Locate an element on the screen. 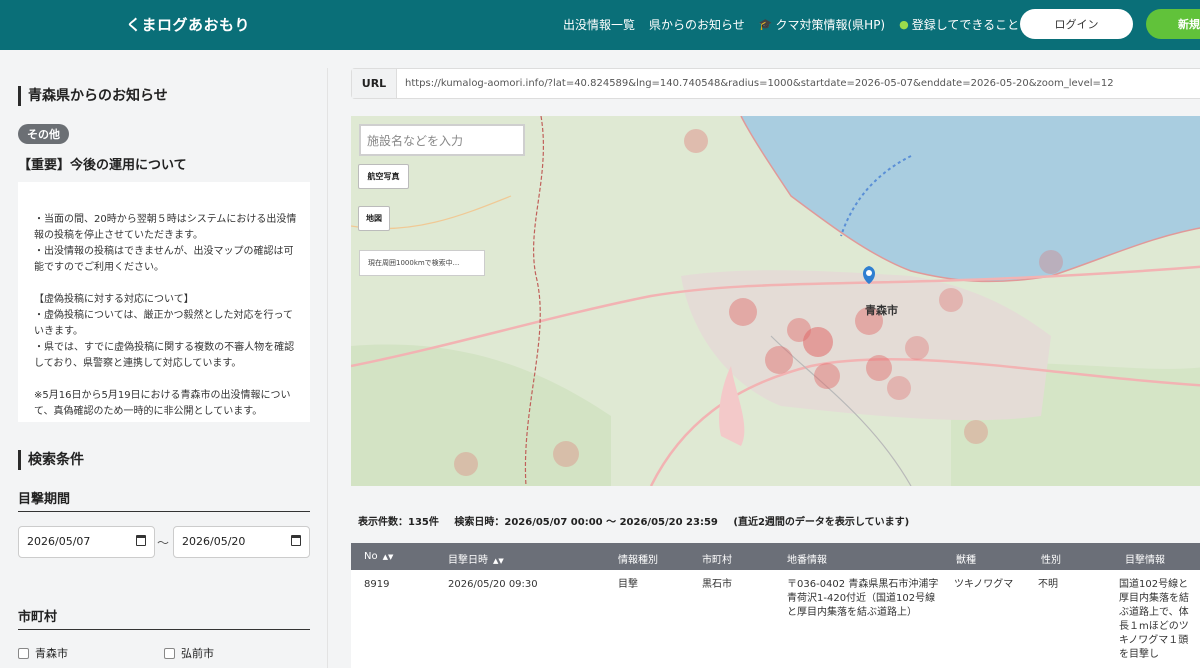 The width and height of the screenshot is (1200, 668). notice-line: ・出没情報の投稿はできませんが、出没マップの確認は可能ですのでご利用ください。 is located at coordinates (164, 259).